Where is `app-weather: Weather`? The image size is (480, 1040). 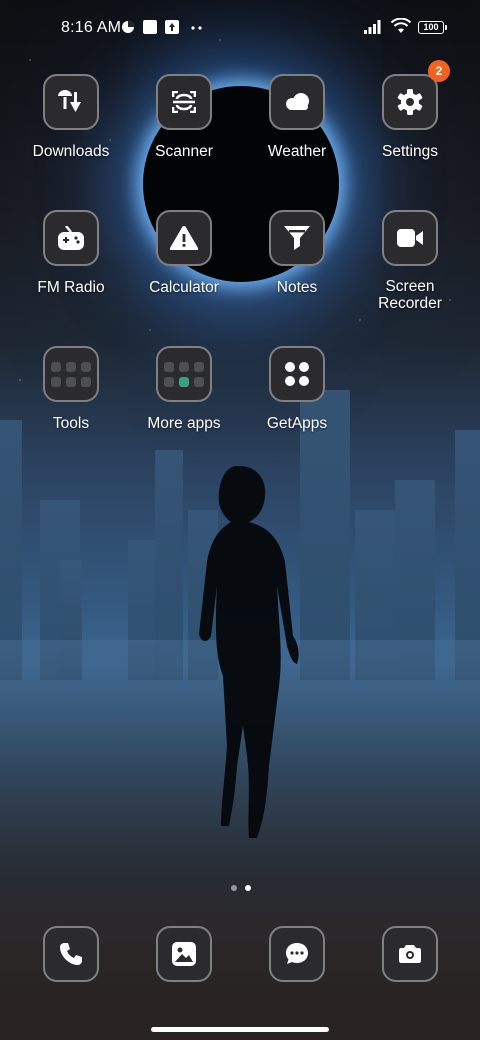 app-weather: Weather is located at coordinates (297, 117).